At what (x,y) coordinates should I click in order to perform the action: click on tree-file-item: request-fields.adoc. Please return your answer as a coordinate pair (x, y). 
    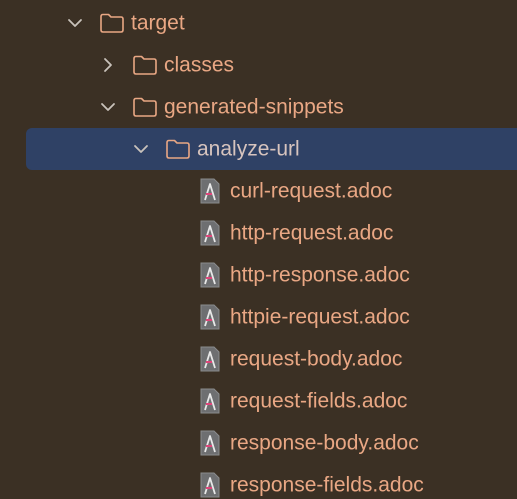
    Looking at the image, I should click on (258, 401).